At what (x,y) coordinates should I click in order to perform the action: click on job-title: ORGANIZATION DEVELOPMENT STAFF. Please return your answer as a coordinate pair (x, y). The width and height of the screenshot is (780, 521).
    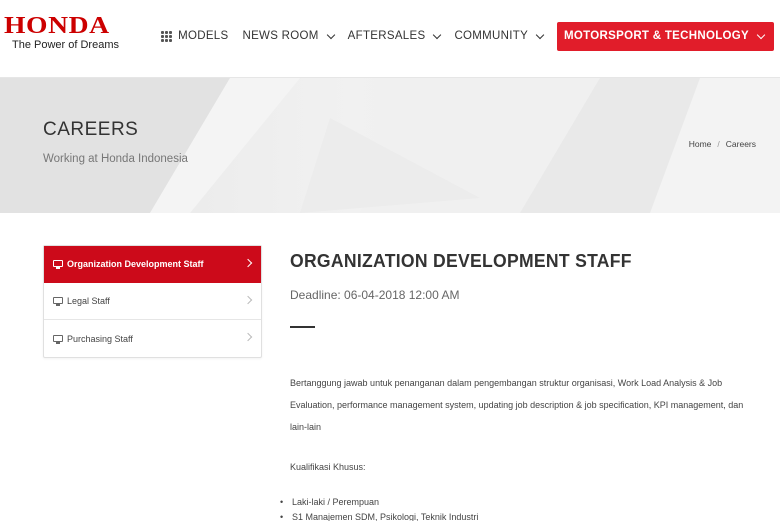
    Looking at the image, I should click on (461, 260).